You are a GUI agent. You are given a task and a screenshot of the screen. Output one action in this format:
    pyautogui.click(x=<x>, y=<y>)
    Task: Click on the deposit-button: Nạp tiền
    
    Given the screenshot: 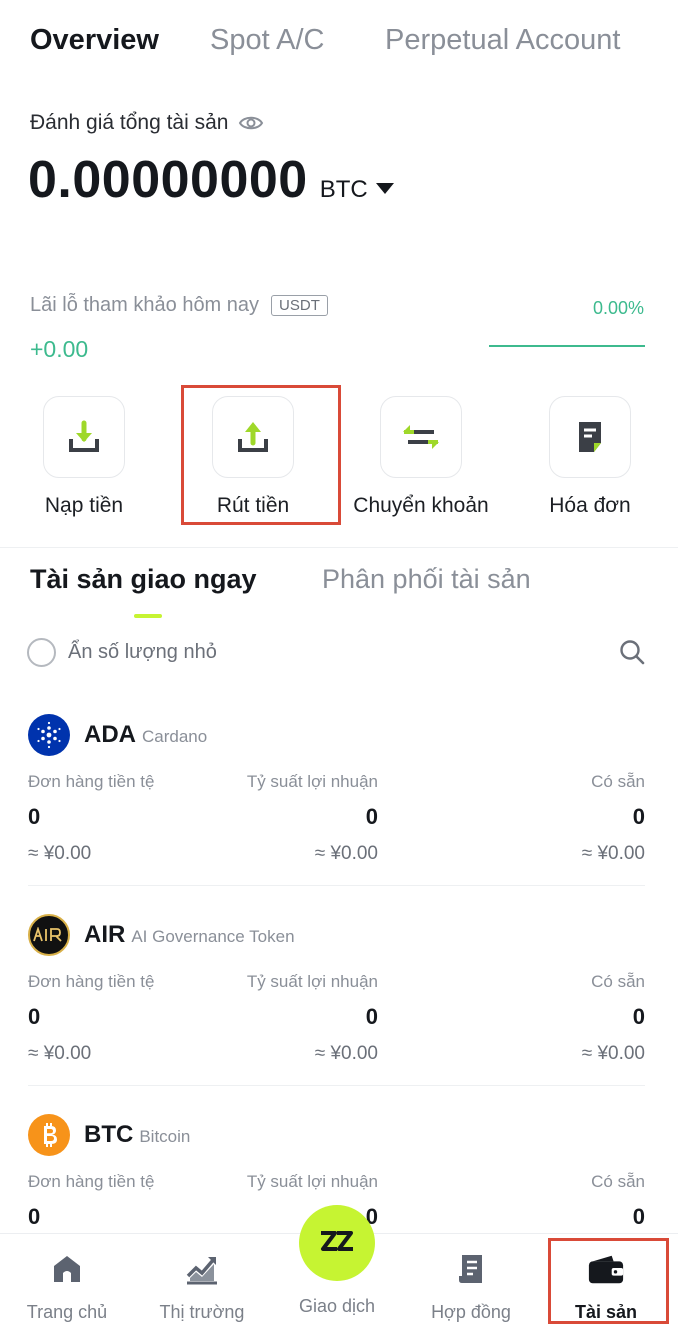 What is the action you would take?
    pyautogui.click(x=84, y=457)
    